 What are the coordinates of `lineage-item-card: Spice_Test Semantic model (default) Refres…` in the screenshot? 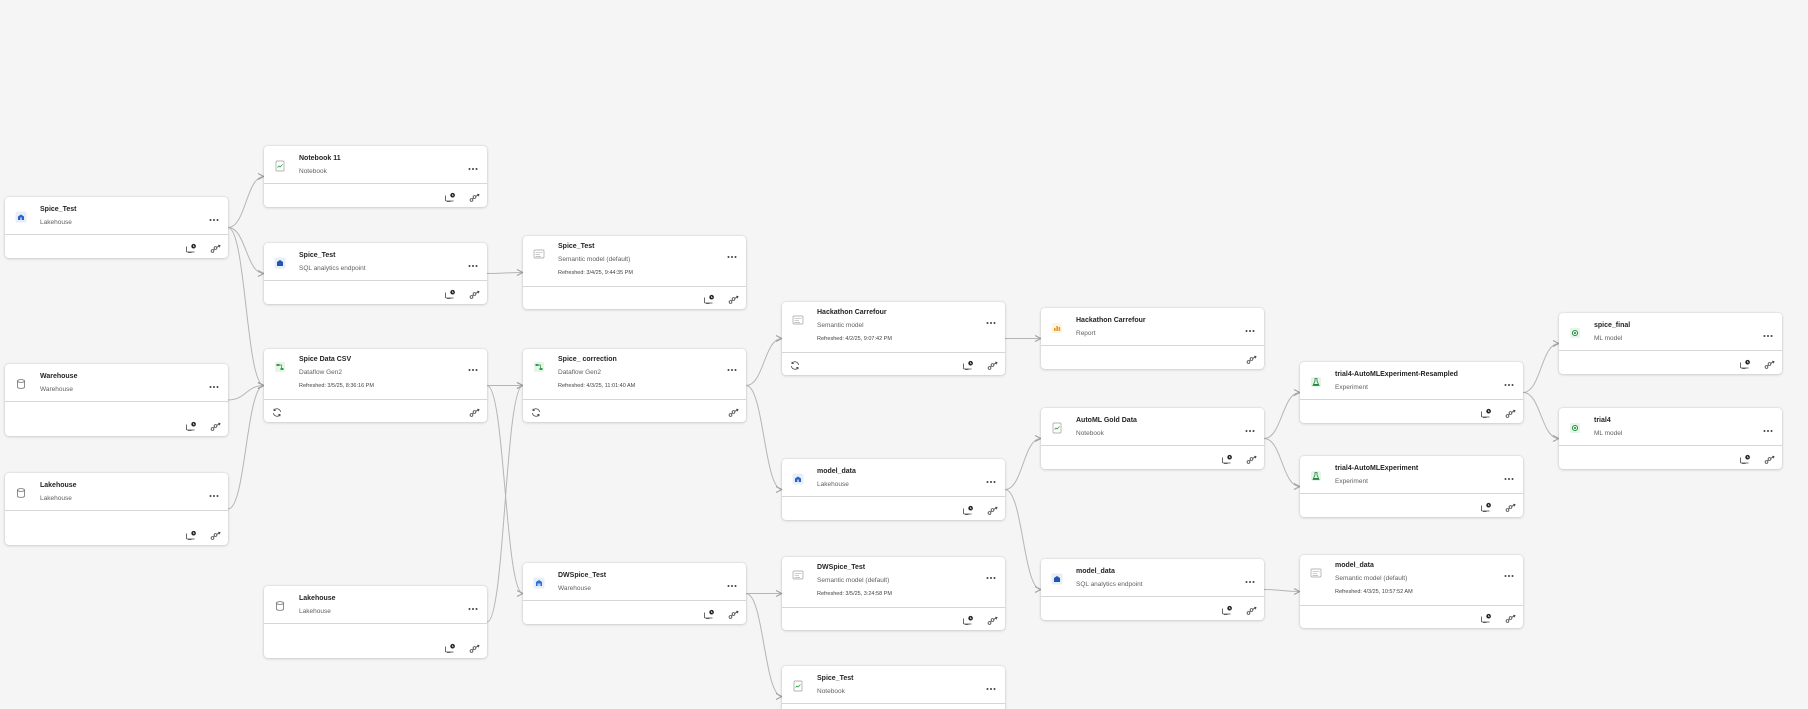 It's located at (634, 272).